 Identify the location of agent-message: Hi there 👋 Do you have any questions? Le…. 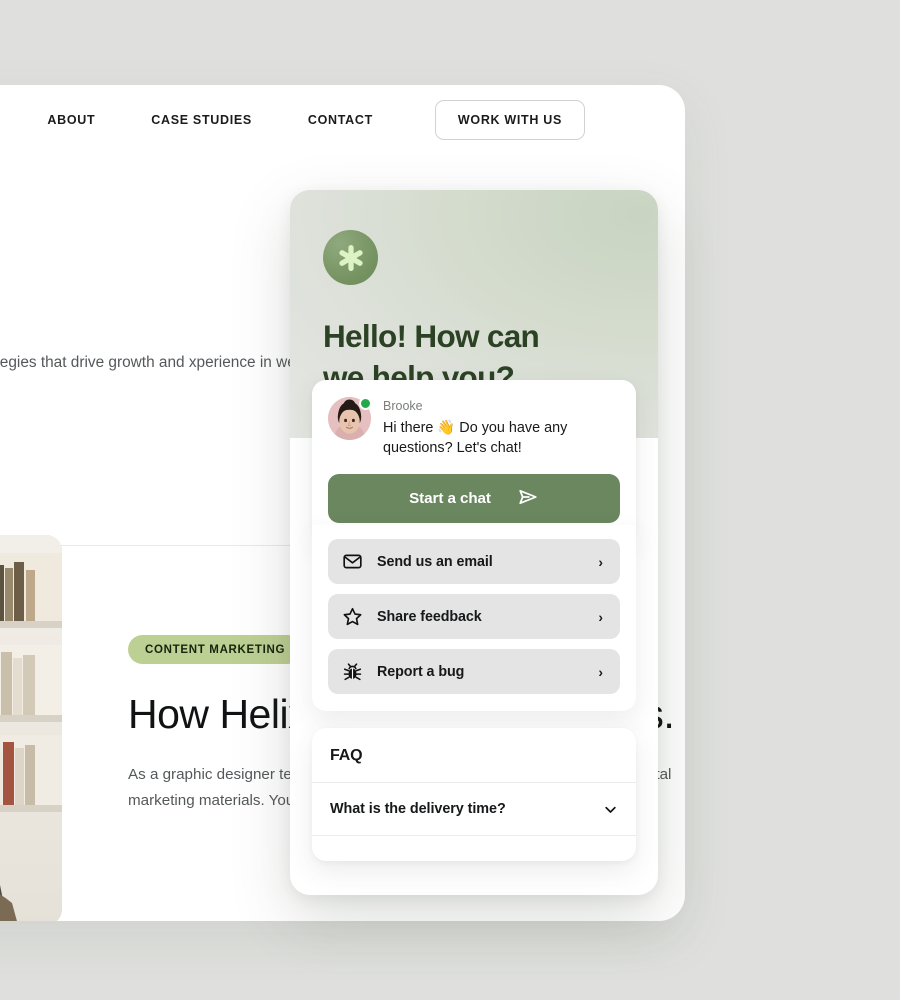
(475, 438).